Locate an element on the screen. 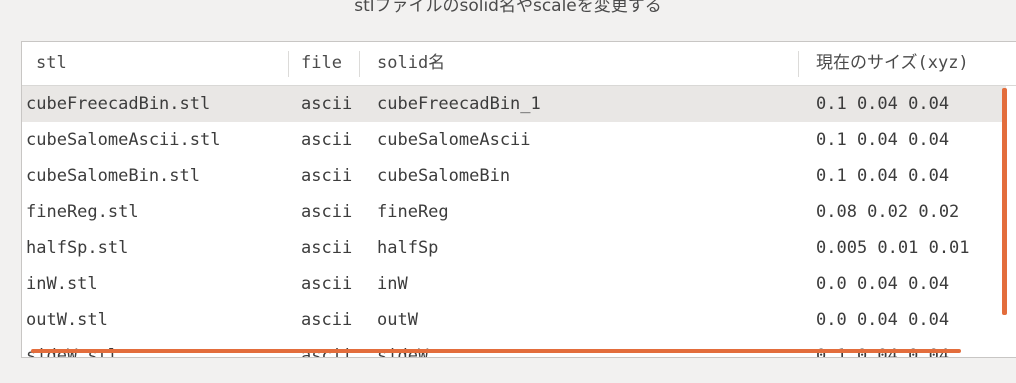 This screenshot has width=1016, height=383. cell-stl: cubeFreecadBin.stl is located at coordinates (118, 104).